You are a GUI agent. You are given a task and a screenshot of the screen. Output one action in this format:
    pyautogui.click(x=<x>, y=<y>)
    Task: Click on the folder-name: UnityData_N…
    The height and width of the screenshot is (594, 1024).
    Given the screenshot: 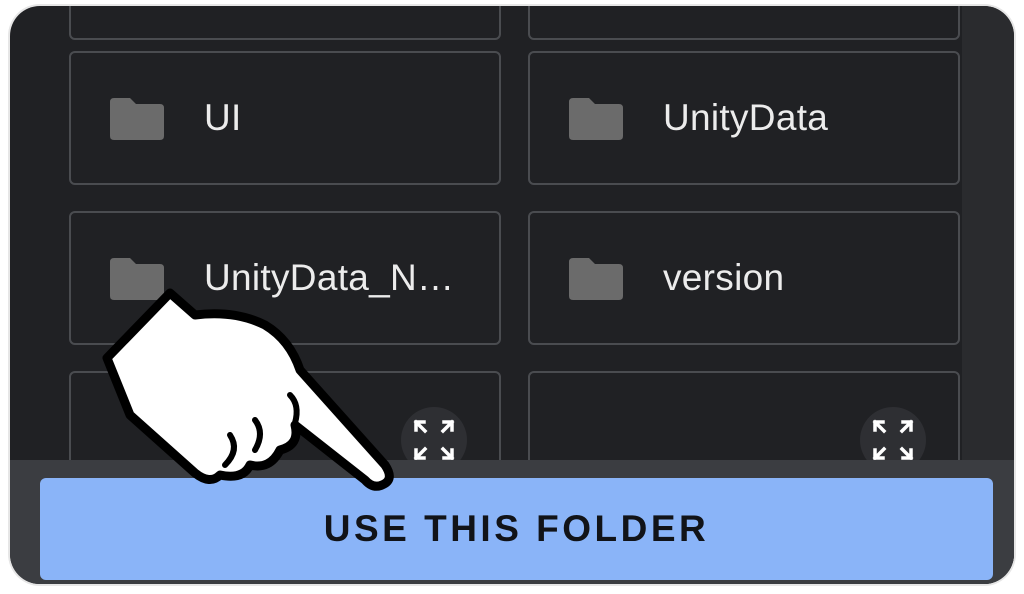 What is the action you would take?
    pyautogui.click(x=329, y=277)
    